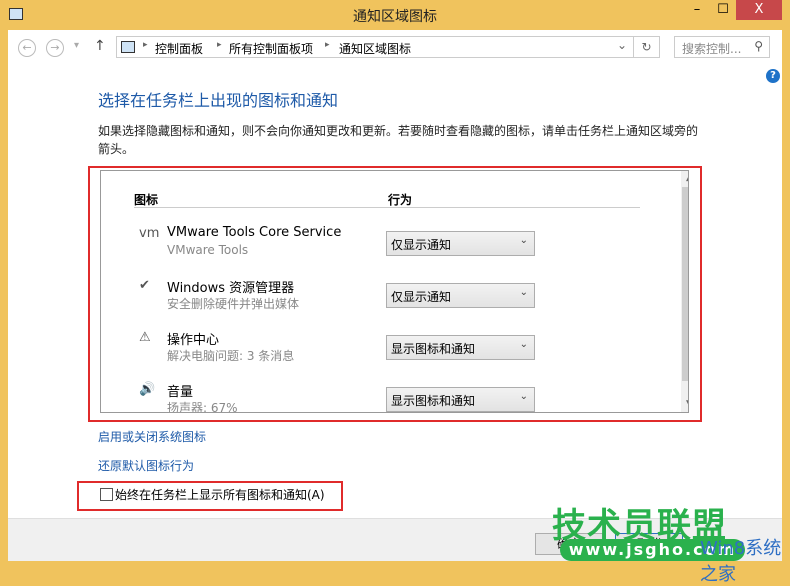 This screenshot has width=790, height=586. What do you see at coordinates (684, 405) in the screenshot?
I see `scroll-down-icon: ▼` at bounding box center [684, 405].